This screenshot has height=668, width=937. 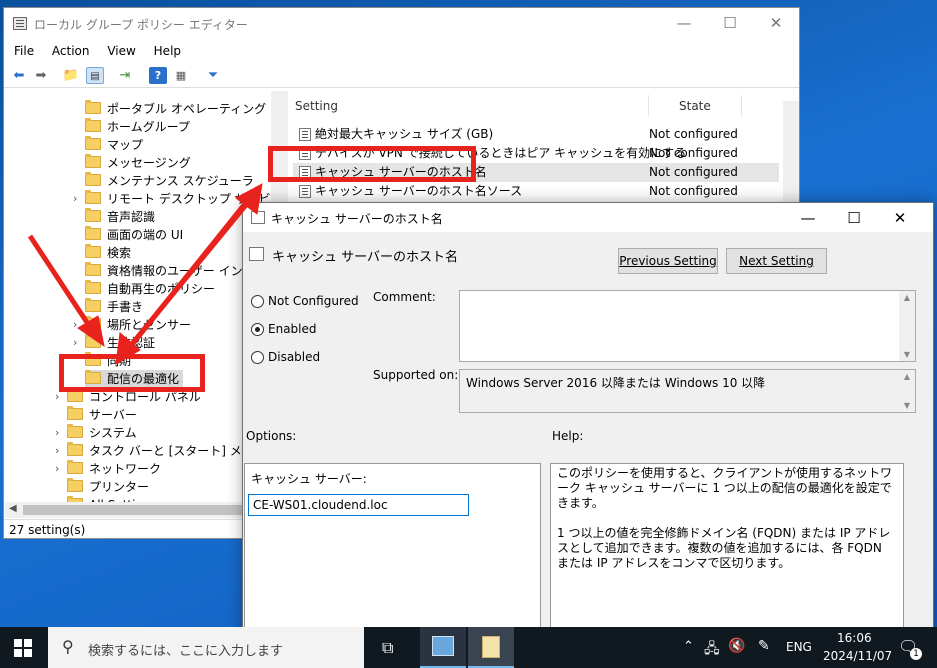 I want to click on taskbar-search-box: ⚲ 検索するには、ここに入力します, so click(x=206, y=647).